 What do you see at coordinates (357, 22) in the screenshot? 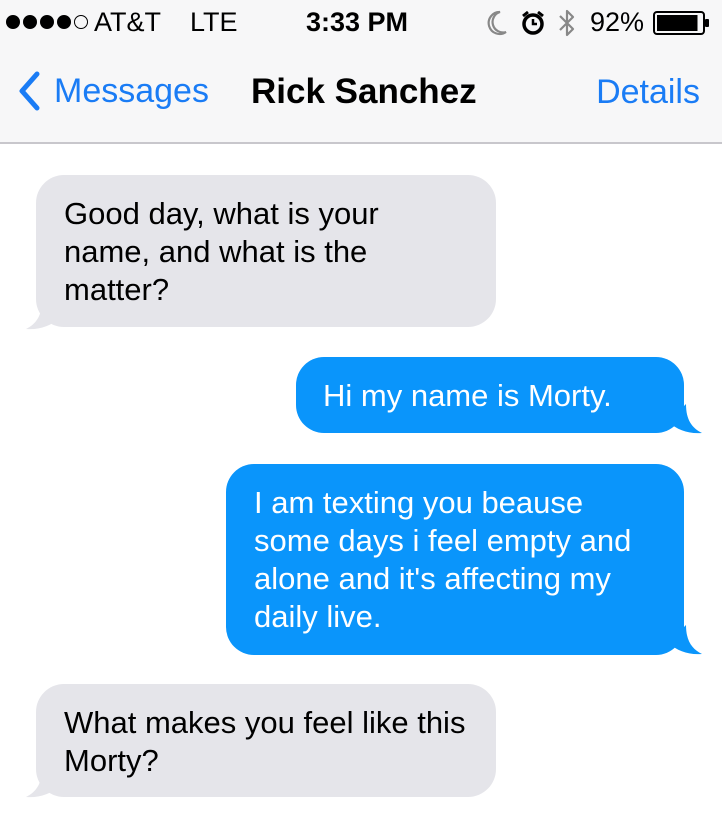
I see `clock: 3:33 PM` at bounding box center [357, 22].